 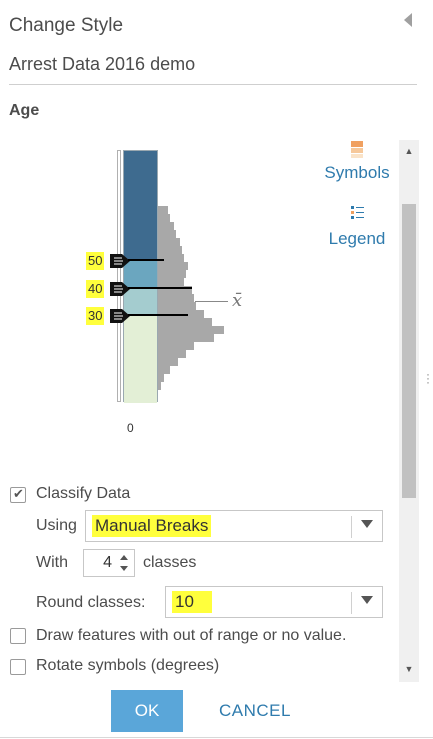 I want to click on cancel-button: CANCEL, so click(x=255, y=711).